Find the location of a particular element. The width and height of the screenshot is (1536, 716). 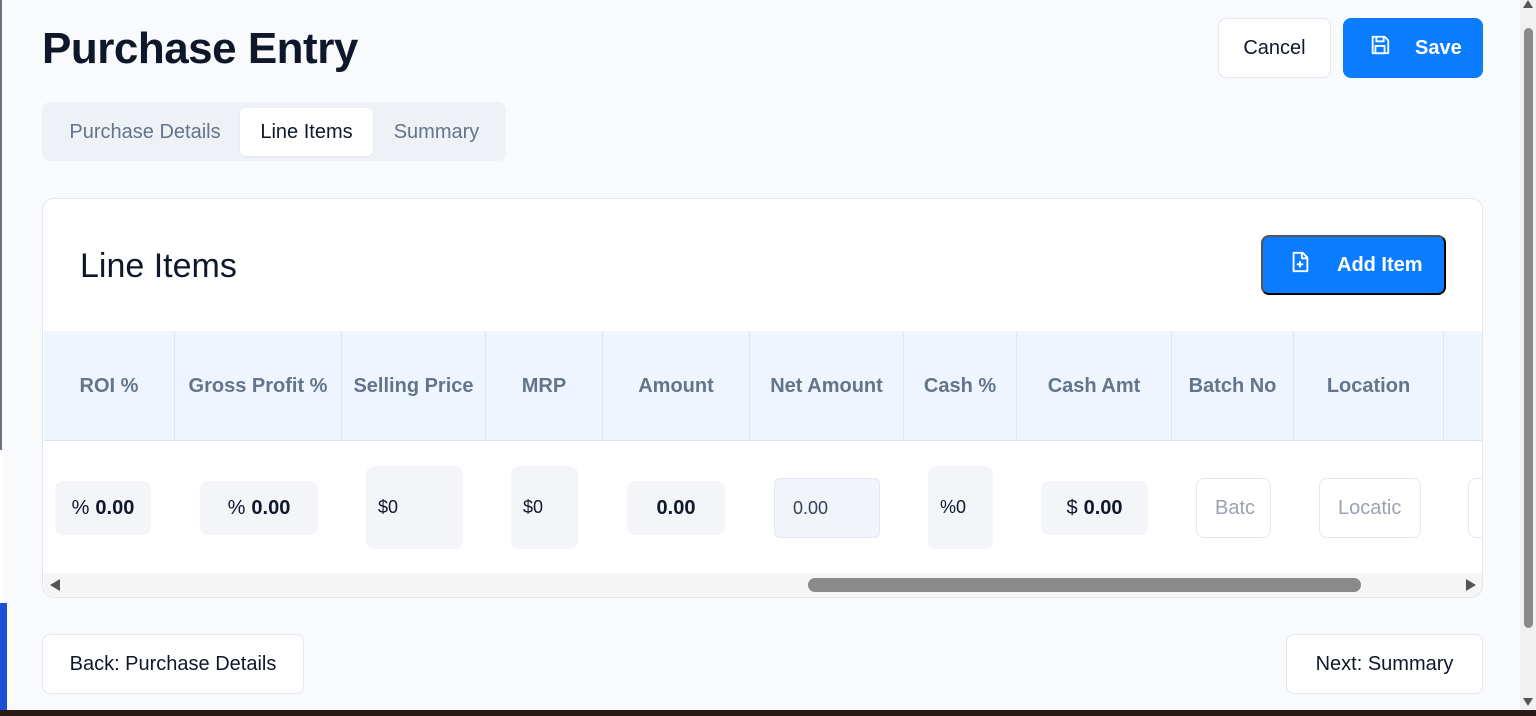

column-header-cash-amt: Cash Amt is located at coordinates (1094, 386).